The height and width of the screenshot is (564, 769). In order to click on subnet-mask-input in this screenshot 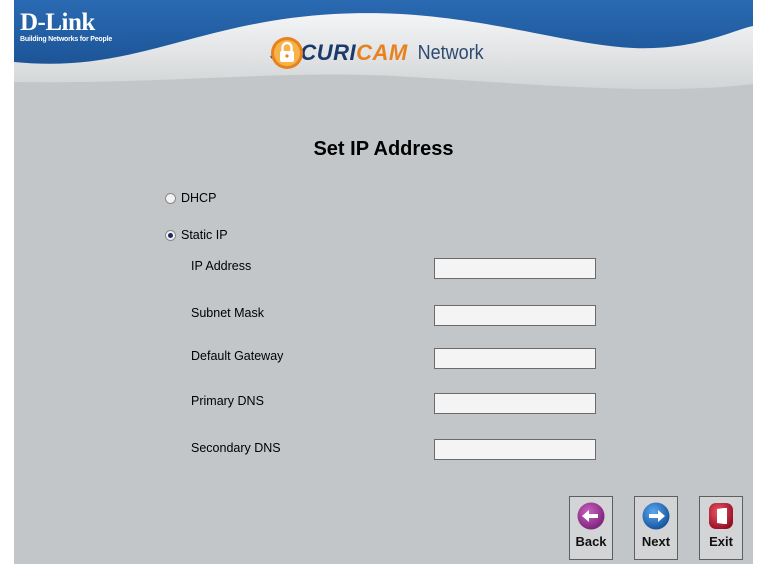, I will do `click(515, 315)`.